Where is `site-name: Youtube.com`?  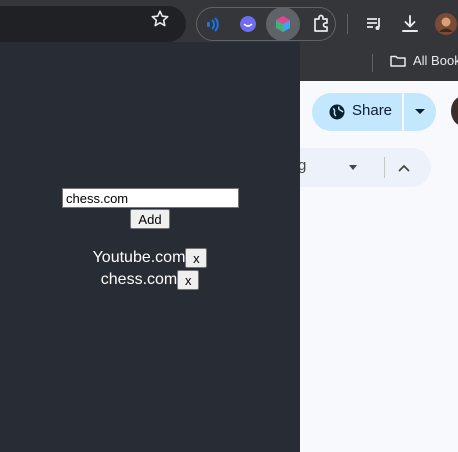 site-name: Youtube.com is located at coordinates (139, 257).